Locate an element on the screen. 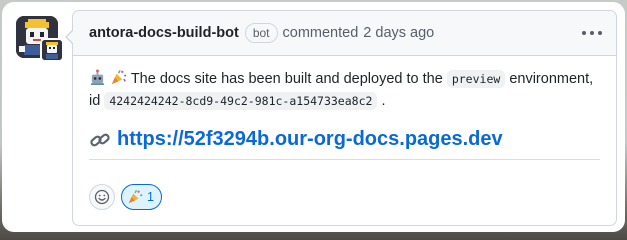  smiley-icon is located at coordinates (102, 197).